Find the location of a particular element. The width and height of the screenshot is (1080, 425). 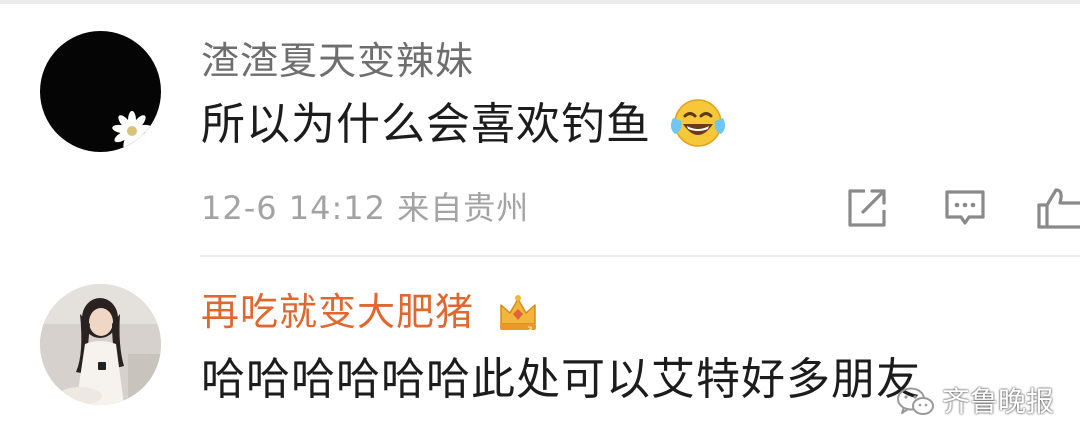

comment-text: 所以为什么会喜欢钓鱼 is located at coordinates (426, 124).